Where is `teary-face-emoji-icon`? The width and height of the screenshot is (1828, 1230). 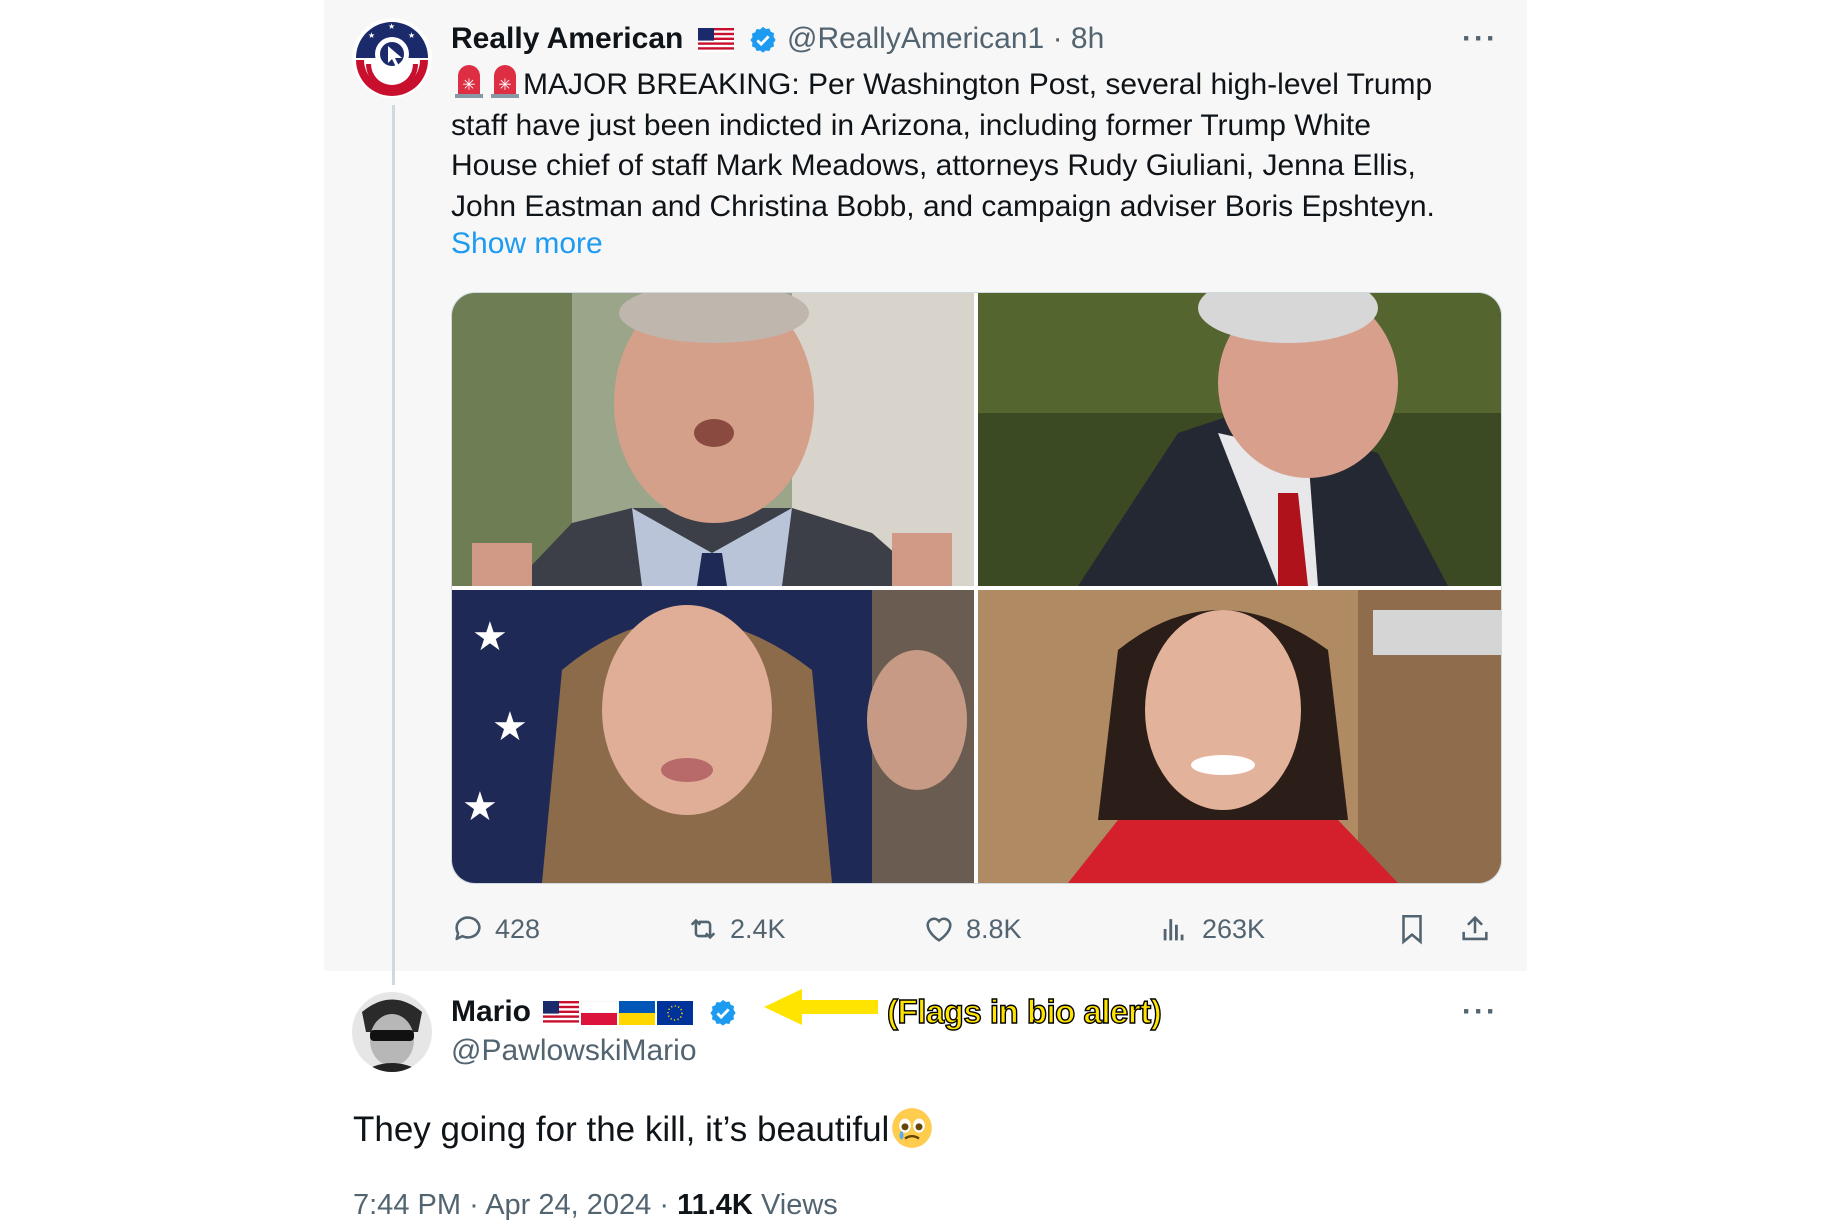 teary-face-emoji-icon is located at coordinates (912, 1128).